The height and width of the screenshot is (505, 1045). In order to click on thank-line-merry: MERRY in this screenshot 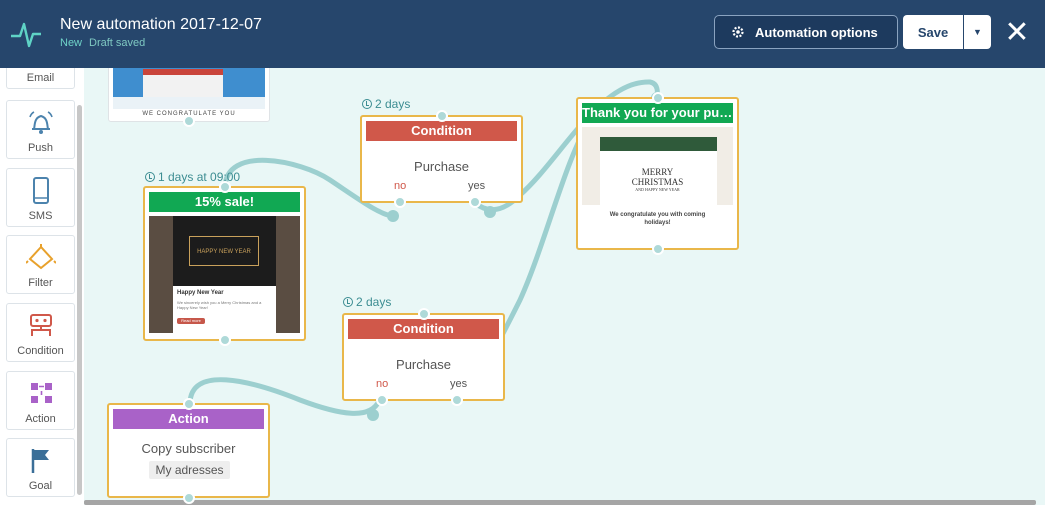, I will do `click(657, 172)`.